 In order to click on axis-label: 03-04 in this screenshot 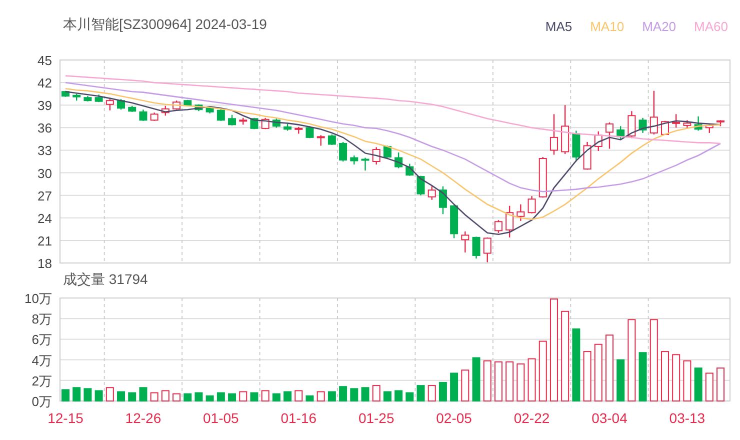, I will do `click(610, 418)`.